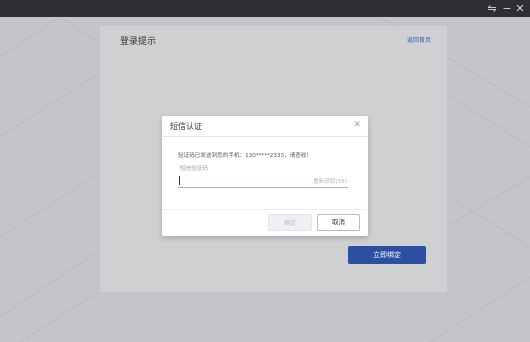 The height and width of the screenshot is (342, 530). Describe the element at coordinates (263, 181) in the screenshot. I see `sms-code-input: 重新获取(58)` at that location.